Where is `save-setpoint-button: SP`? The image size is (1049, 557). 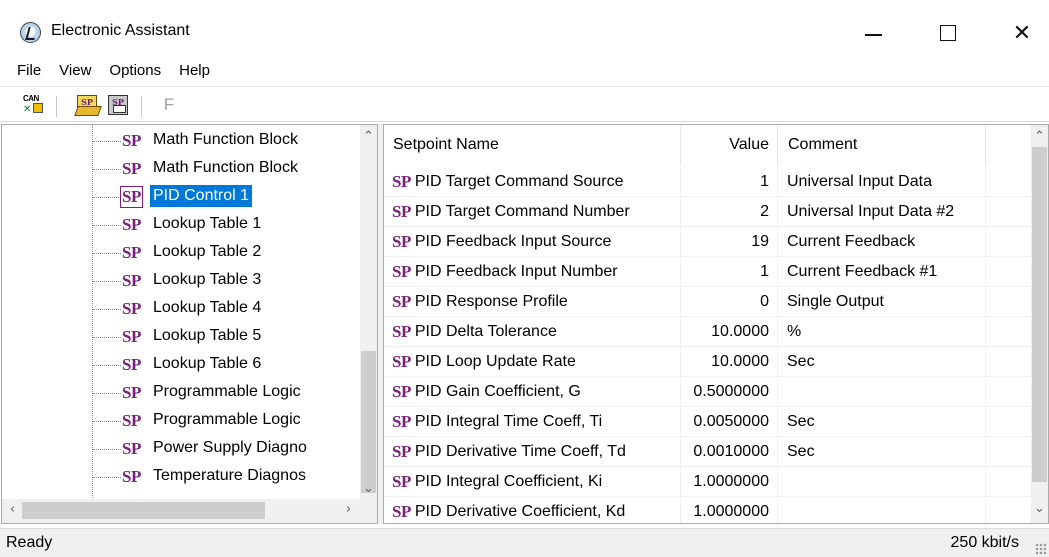
save-setpoint-button: SP is located at coordinates (118, 105).